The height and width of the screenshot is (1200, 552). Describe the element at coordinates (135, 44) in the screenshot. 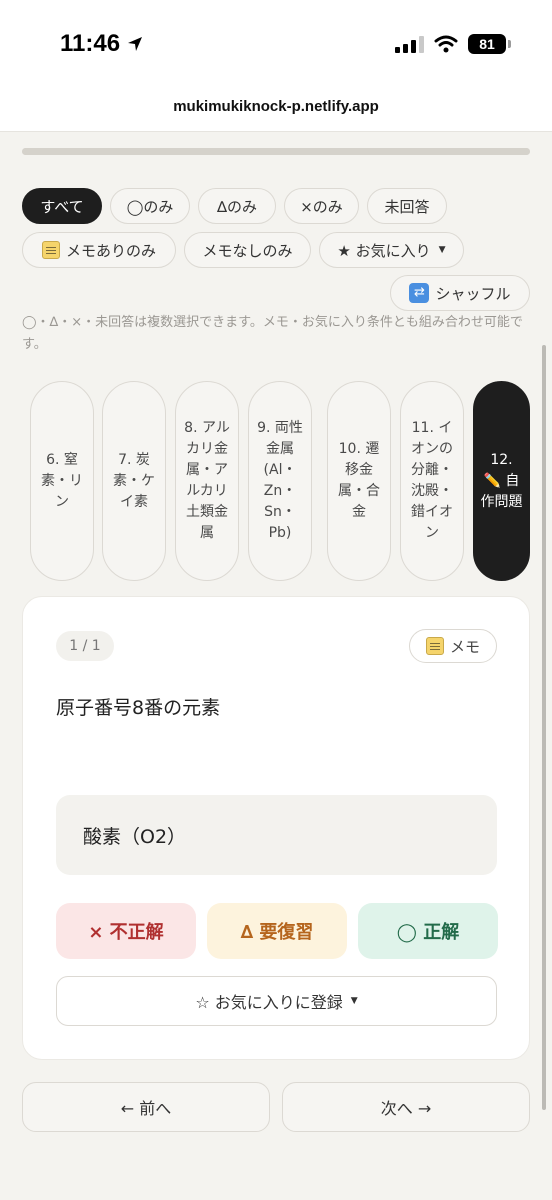

I see `location-arrow-icon` at that location.